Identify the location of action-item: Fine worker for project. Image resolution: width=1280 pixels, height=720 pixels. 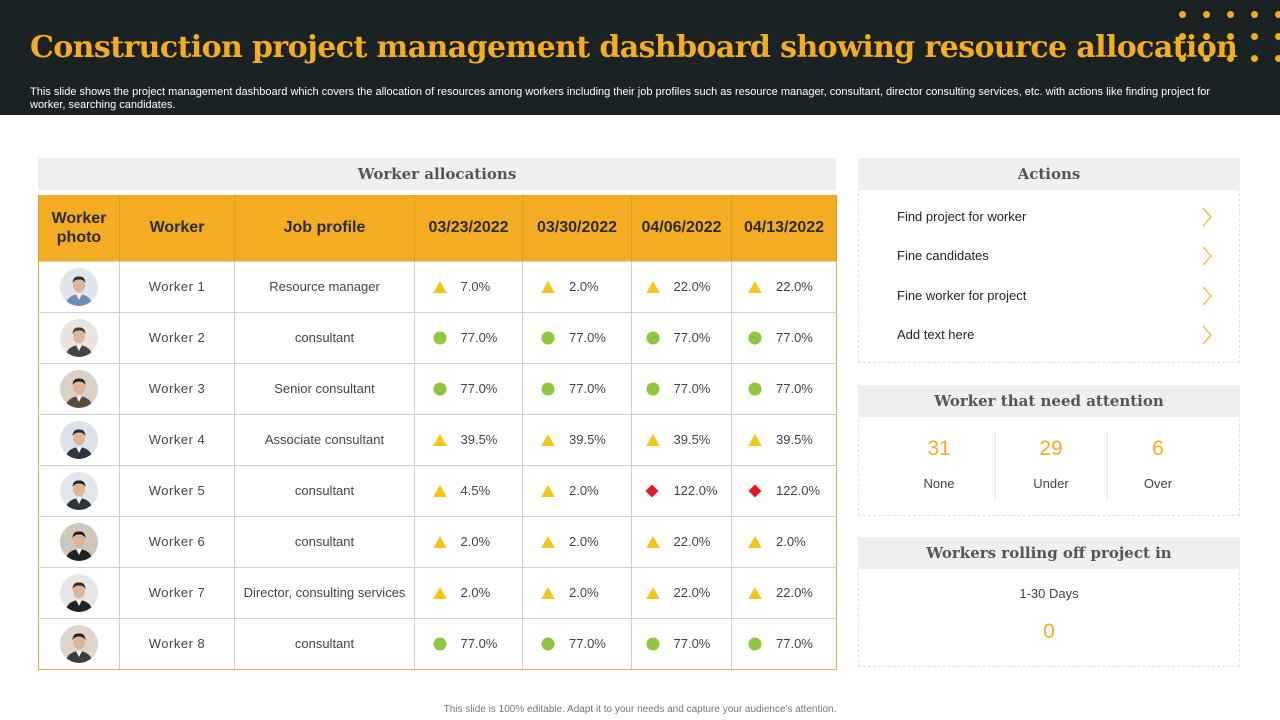
(1062, 296).